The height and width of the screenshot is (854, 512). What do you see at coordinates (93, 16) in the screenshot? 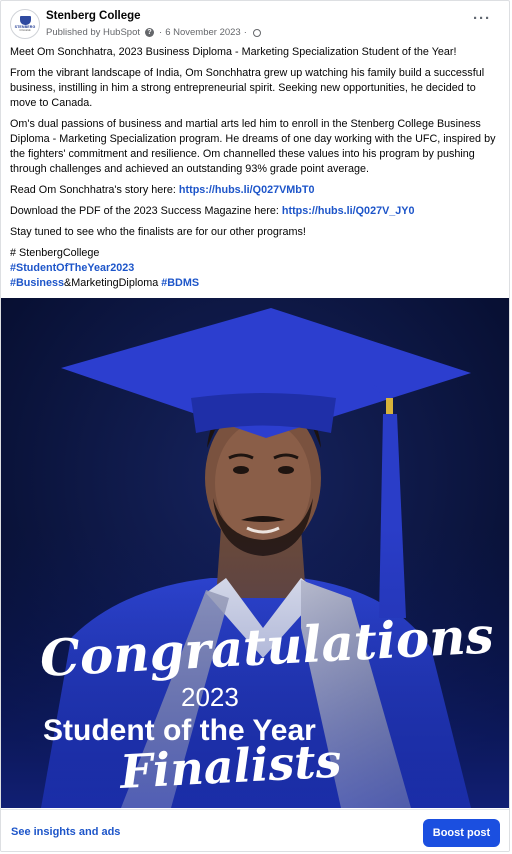
I see `page-name: Stenberg College` at bounding box center [93, 16].